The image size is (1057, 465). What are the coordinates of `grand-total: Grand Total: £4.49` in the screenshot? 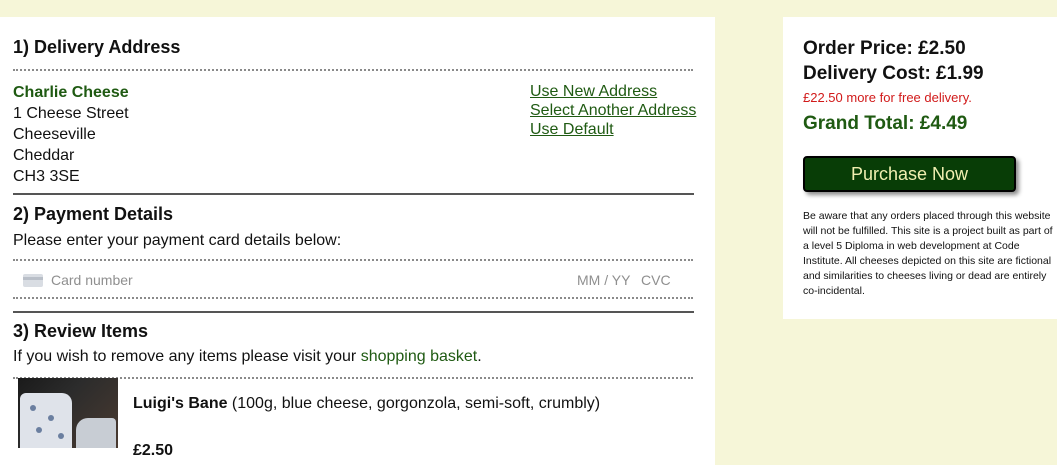 It's located at (885, 123).